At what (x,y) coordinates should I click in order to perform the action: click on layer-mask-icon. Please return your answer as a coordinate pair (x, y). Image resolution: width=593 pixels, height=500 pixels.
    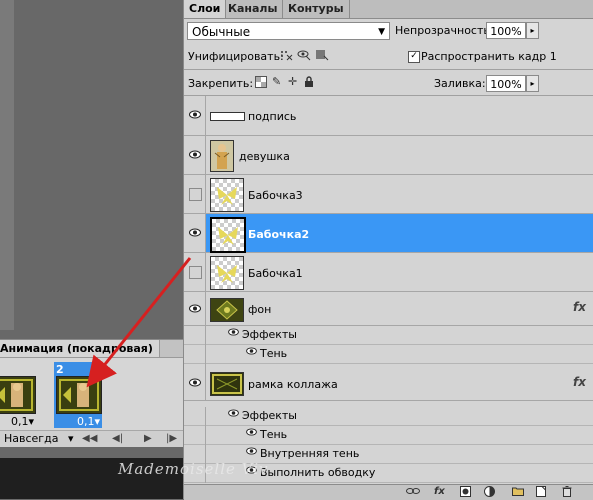
    Looking at the image, I should click on (465, 493).